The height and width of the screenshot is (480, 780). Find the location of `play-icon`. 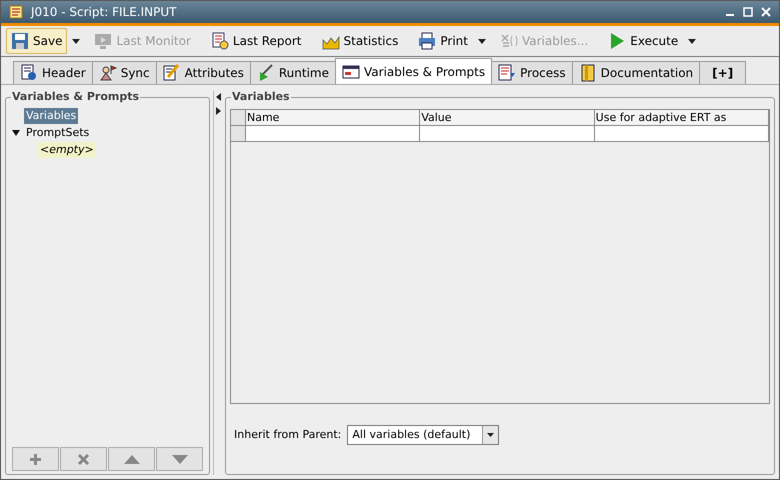

play-icon is located at coordinates (617, 41).